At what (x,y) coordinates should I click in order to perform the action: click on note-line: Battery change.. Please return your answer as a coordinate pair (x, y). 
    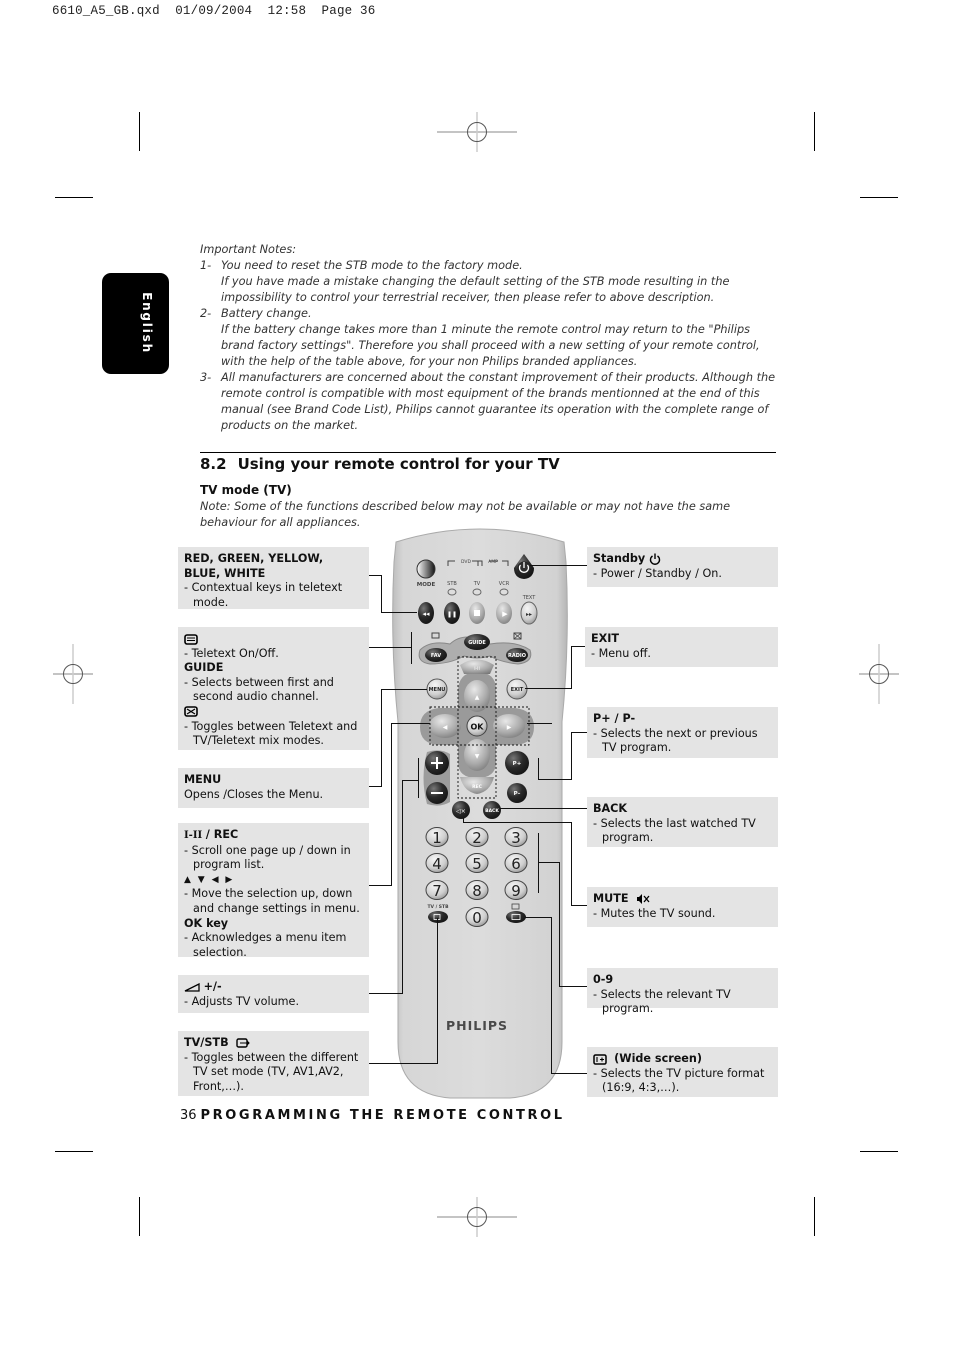
    Looking at the image, I should click on (266, 313).